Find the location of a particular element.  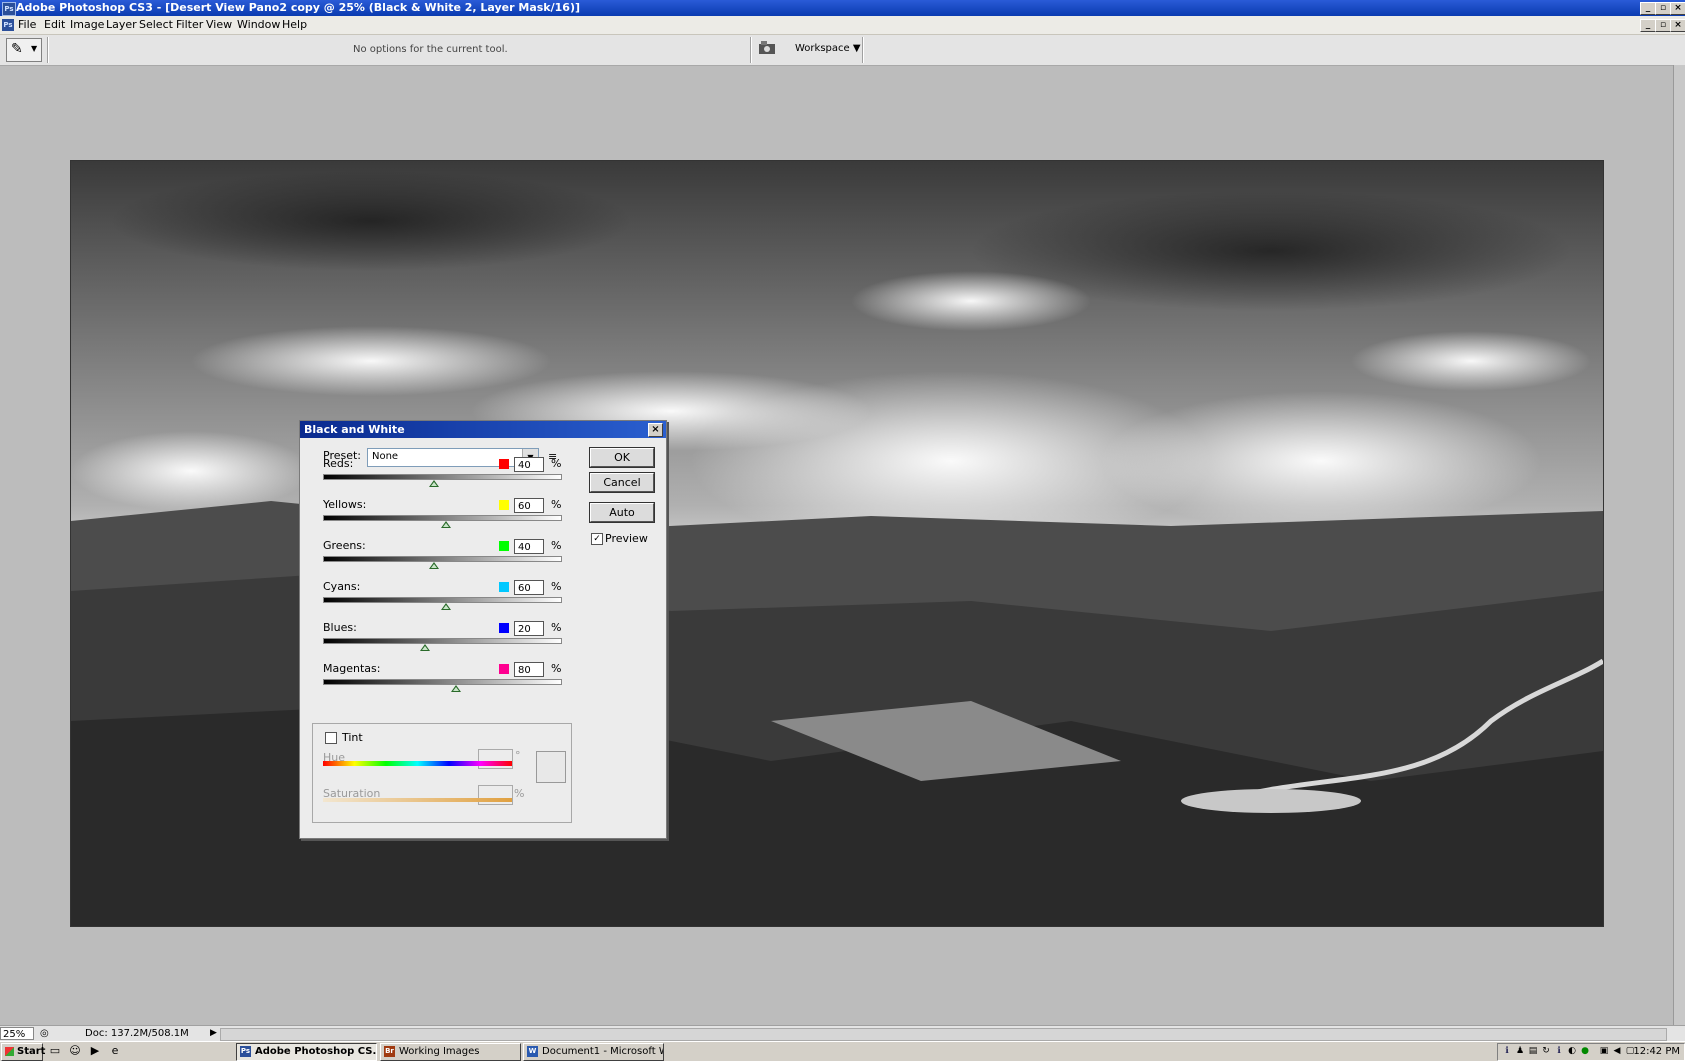

document-icon: Ps is located at coordinates (8, 25).